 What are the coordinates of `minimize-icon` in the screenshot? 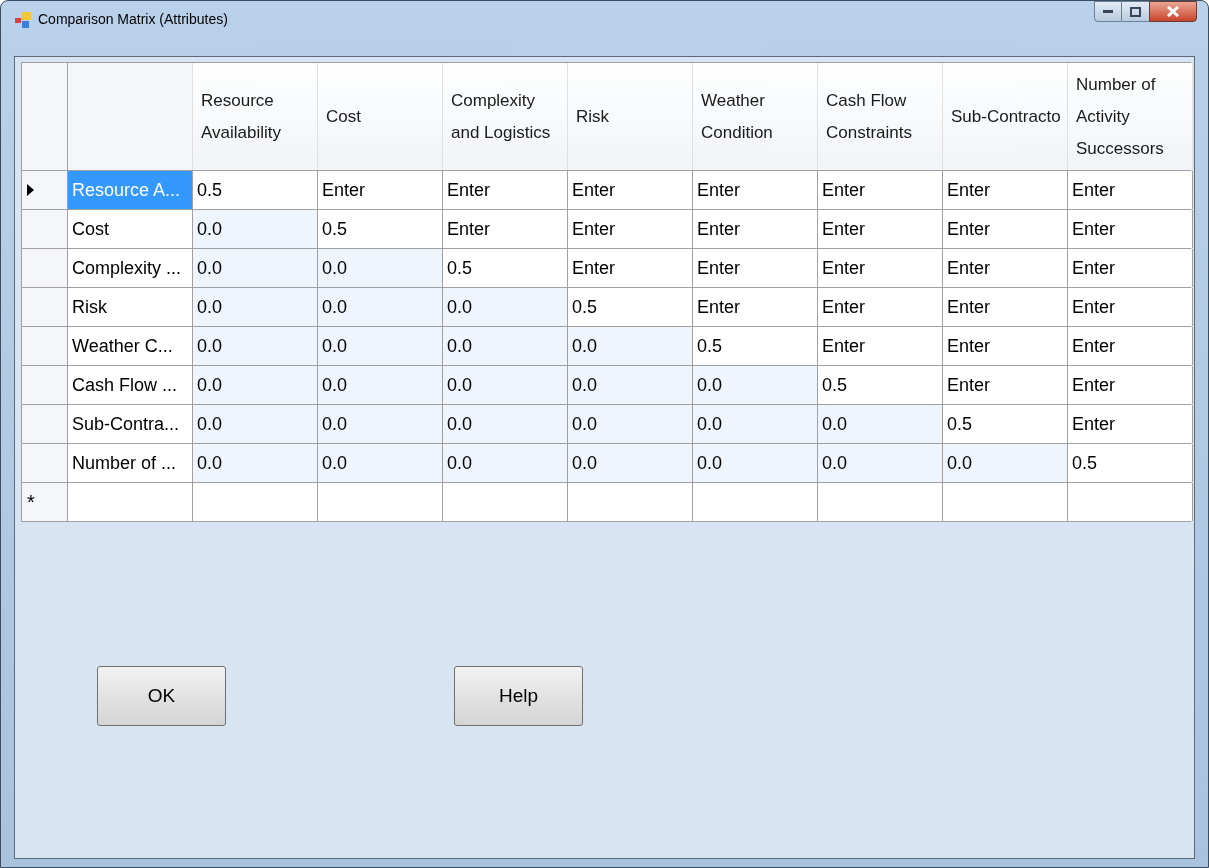 It's located at (1108, 11).